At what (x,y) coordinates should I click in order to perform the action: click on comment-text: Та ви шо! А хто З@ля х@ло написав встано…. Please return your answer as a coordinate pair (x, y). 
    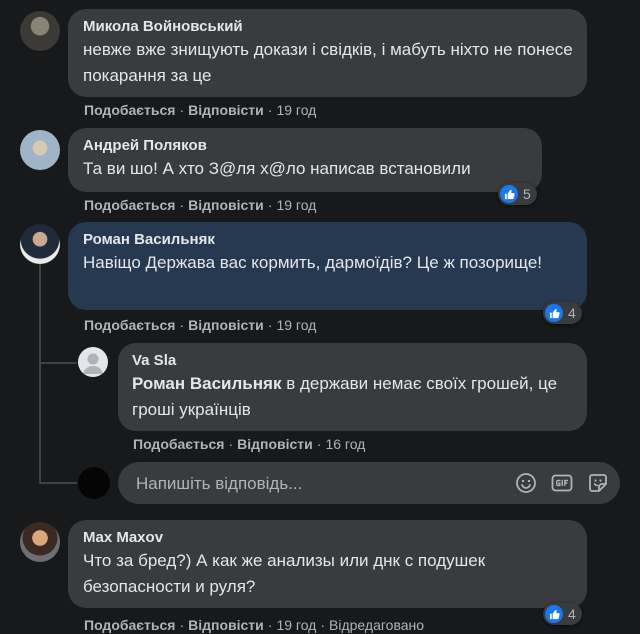
    Looking at the image, I should click on (277, 168).